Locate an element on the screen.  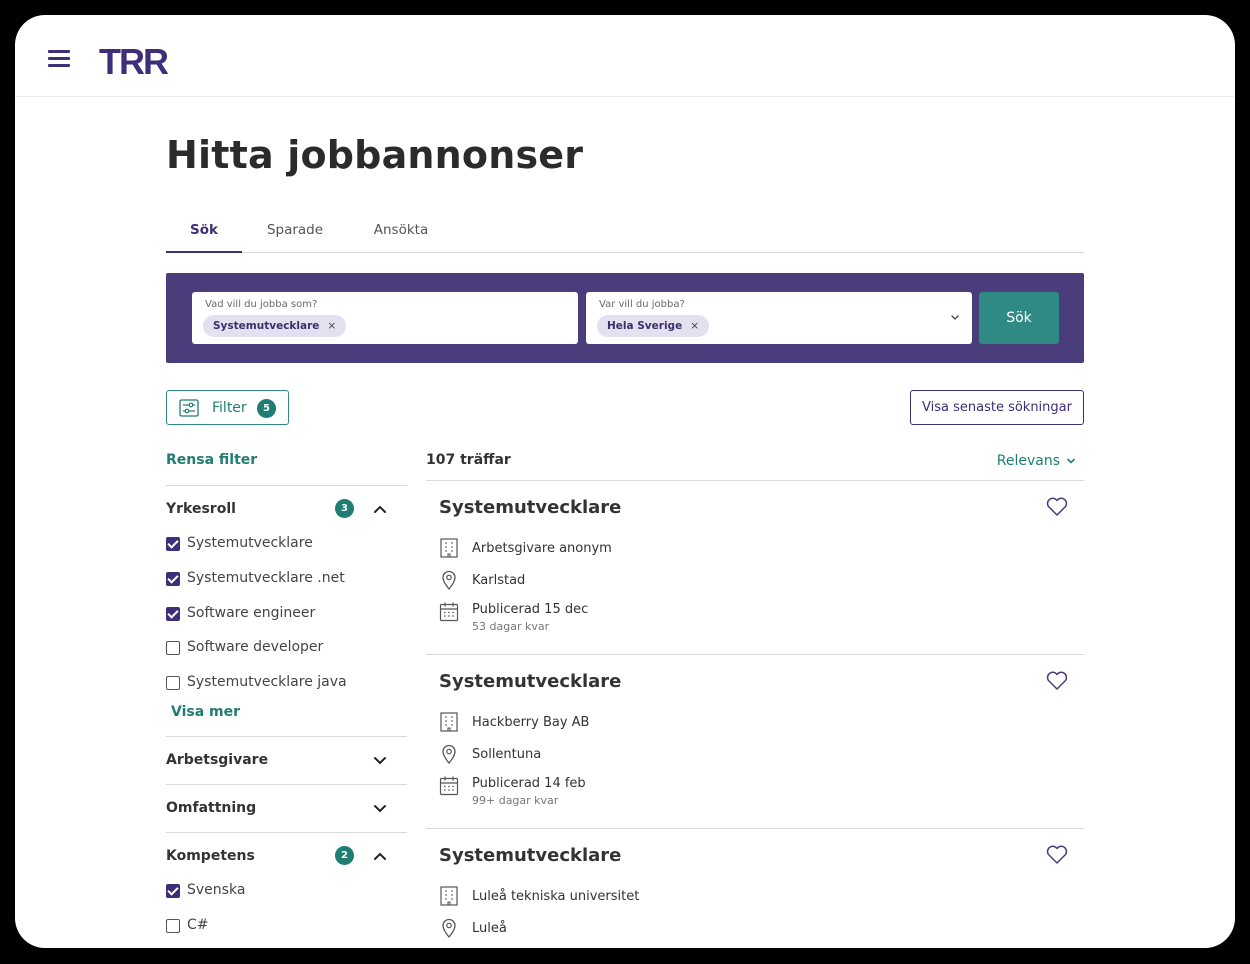
job-title-chip: Systemutvecklare × is located at coordinates (275, 326).